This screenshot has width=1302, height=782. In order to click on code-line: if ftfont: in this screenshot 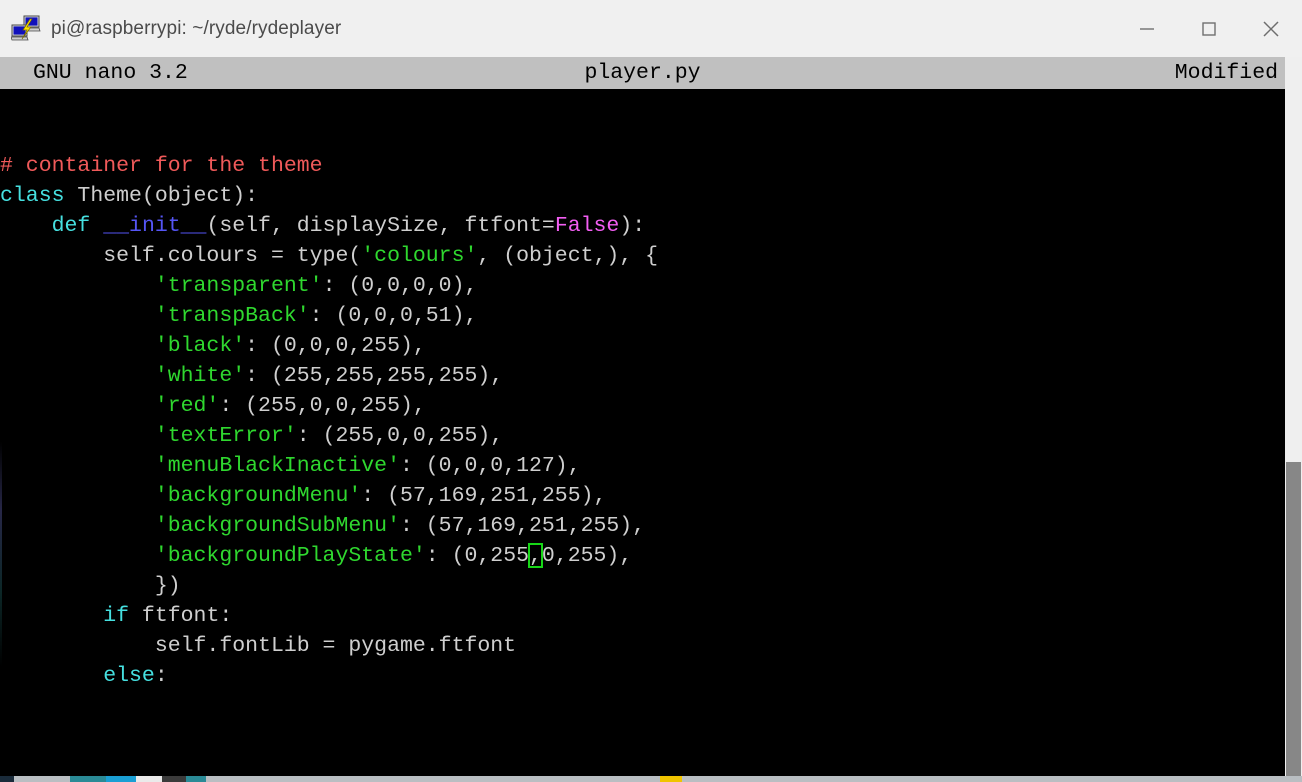, I will do `click(329, 616)`.